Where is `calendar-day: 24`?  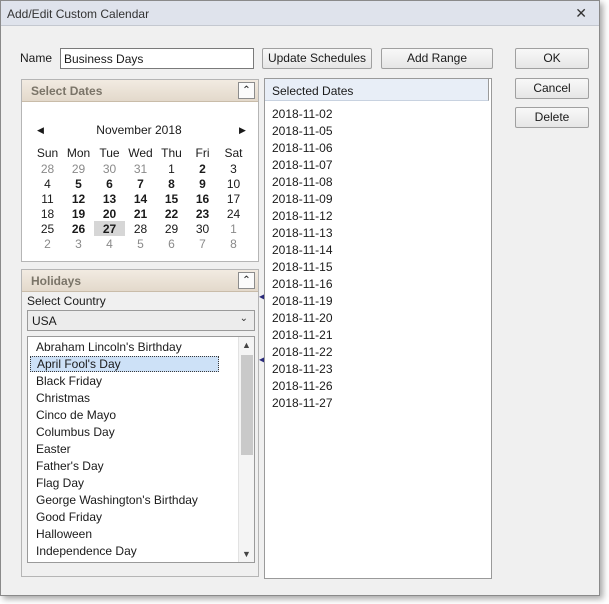 calendar-day: 24 is located at coordinates (233, 213).